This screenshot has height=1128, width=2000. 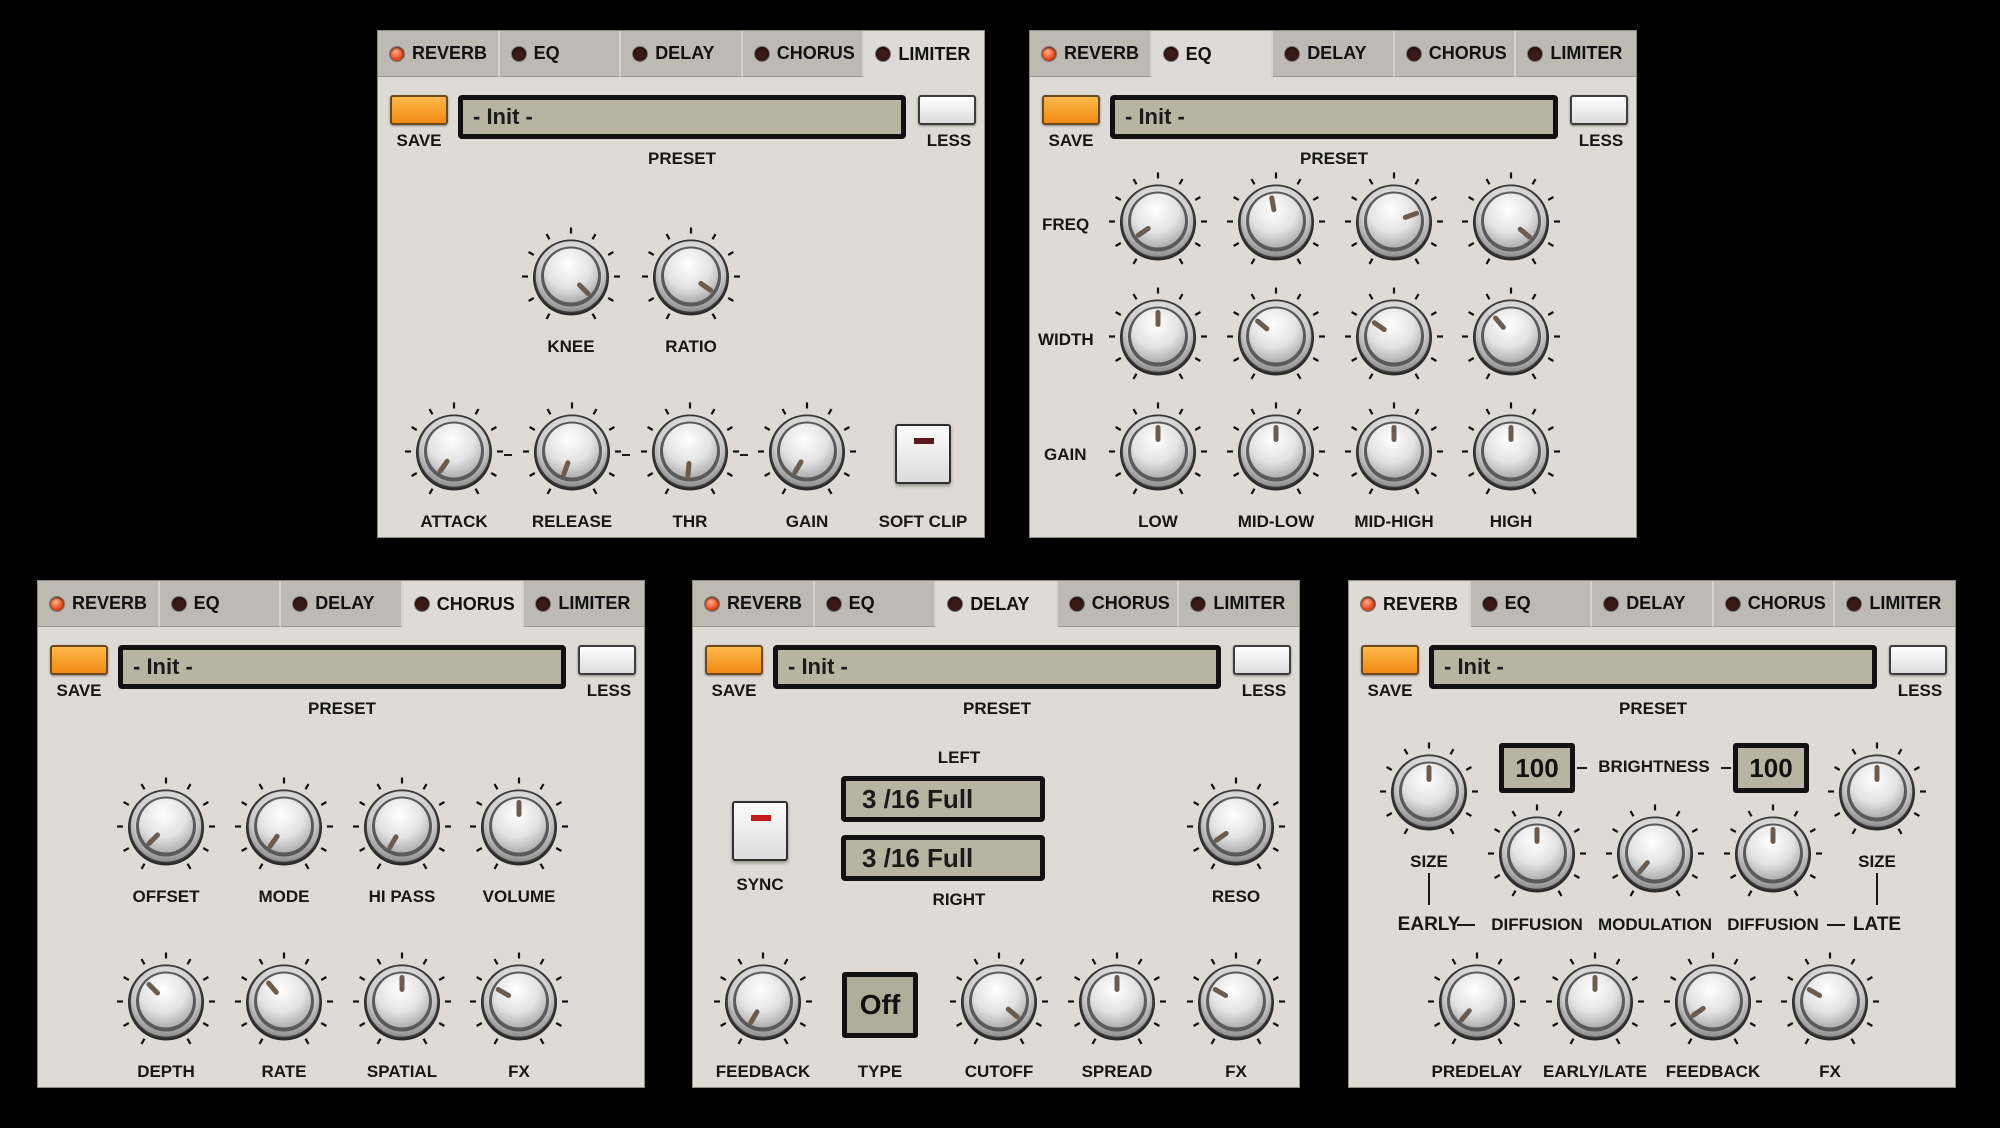 What do you see at coordinates (1477, 1004) in the screenshot?
I see `predelay-knob` at bounding box center [1477, 1004].